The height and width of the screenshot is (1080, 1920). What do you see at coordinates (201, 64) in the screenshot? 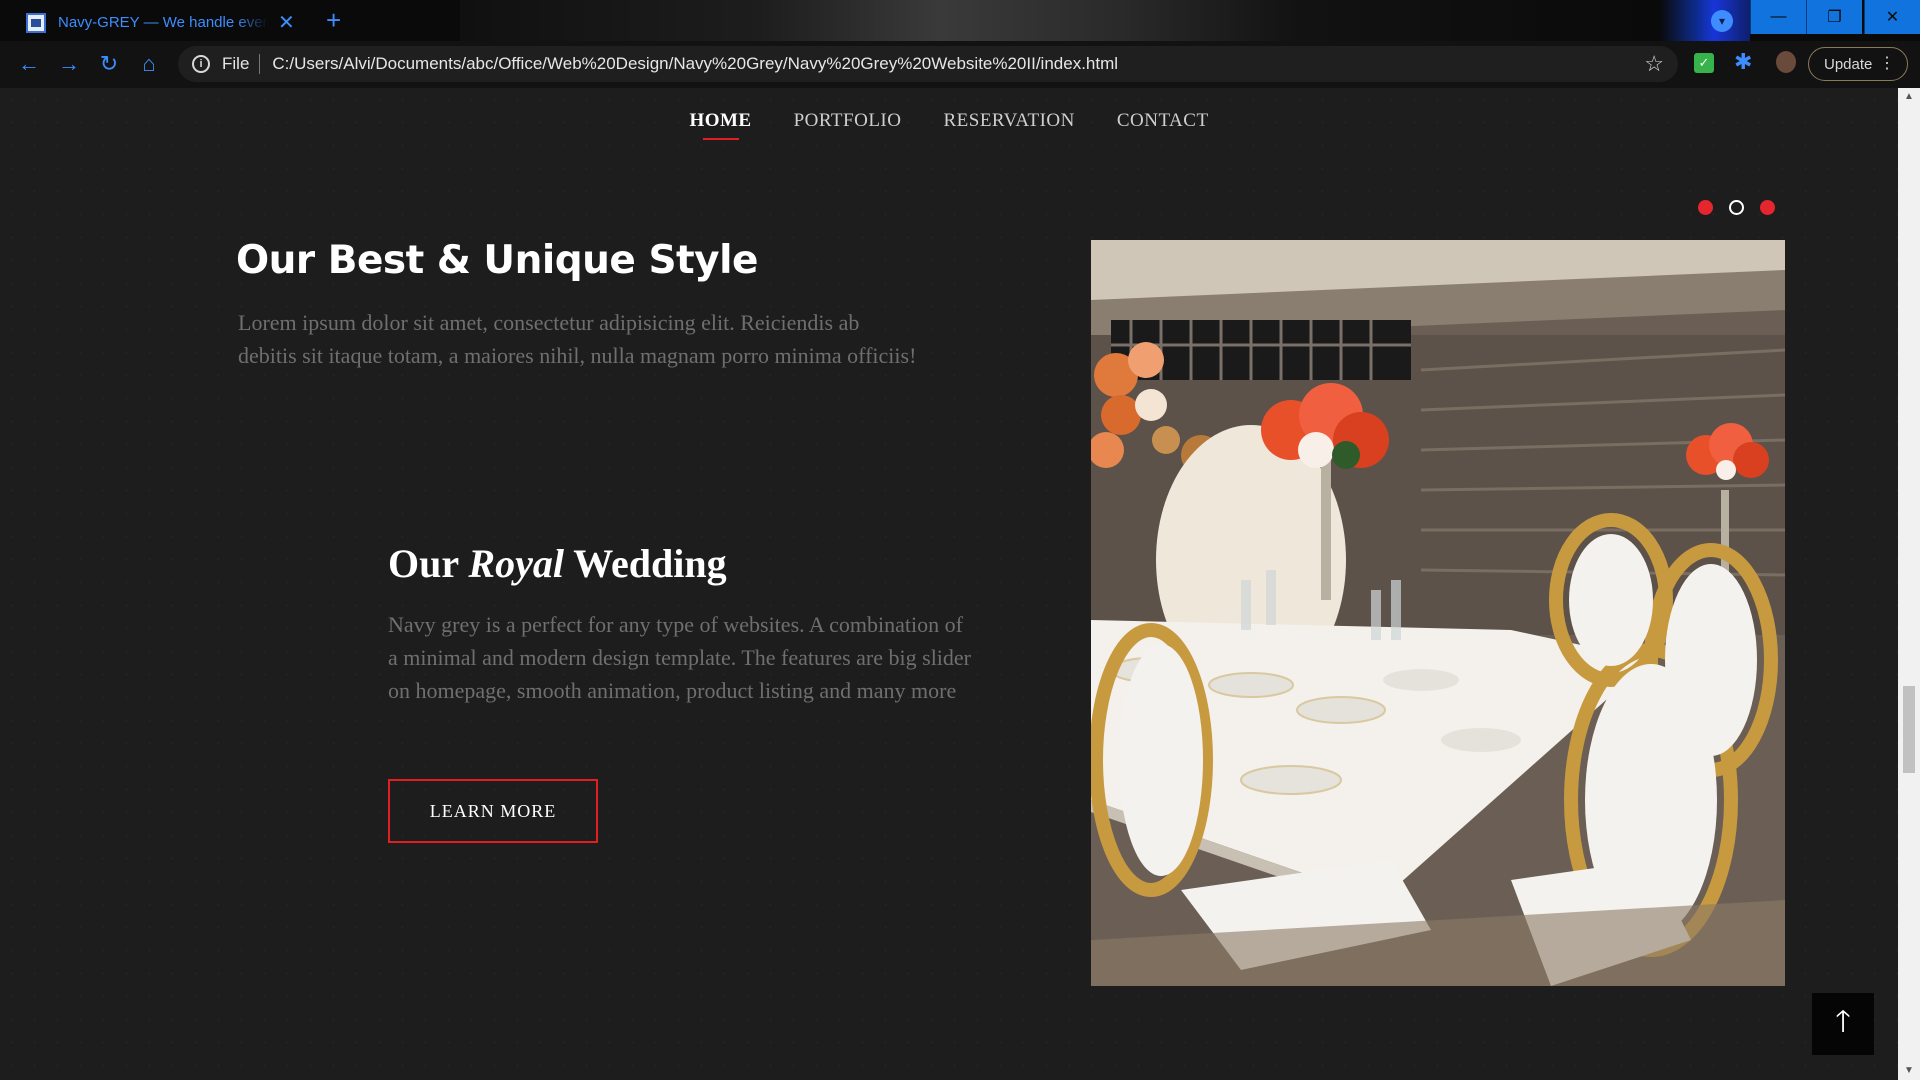
I see `info-icon: i` at bounding box center [201, 64].